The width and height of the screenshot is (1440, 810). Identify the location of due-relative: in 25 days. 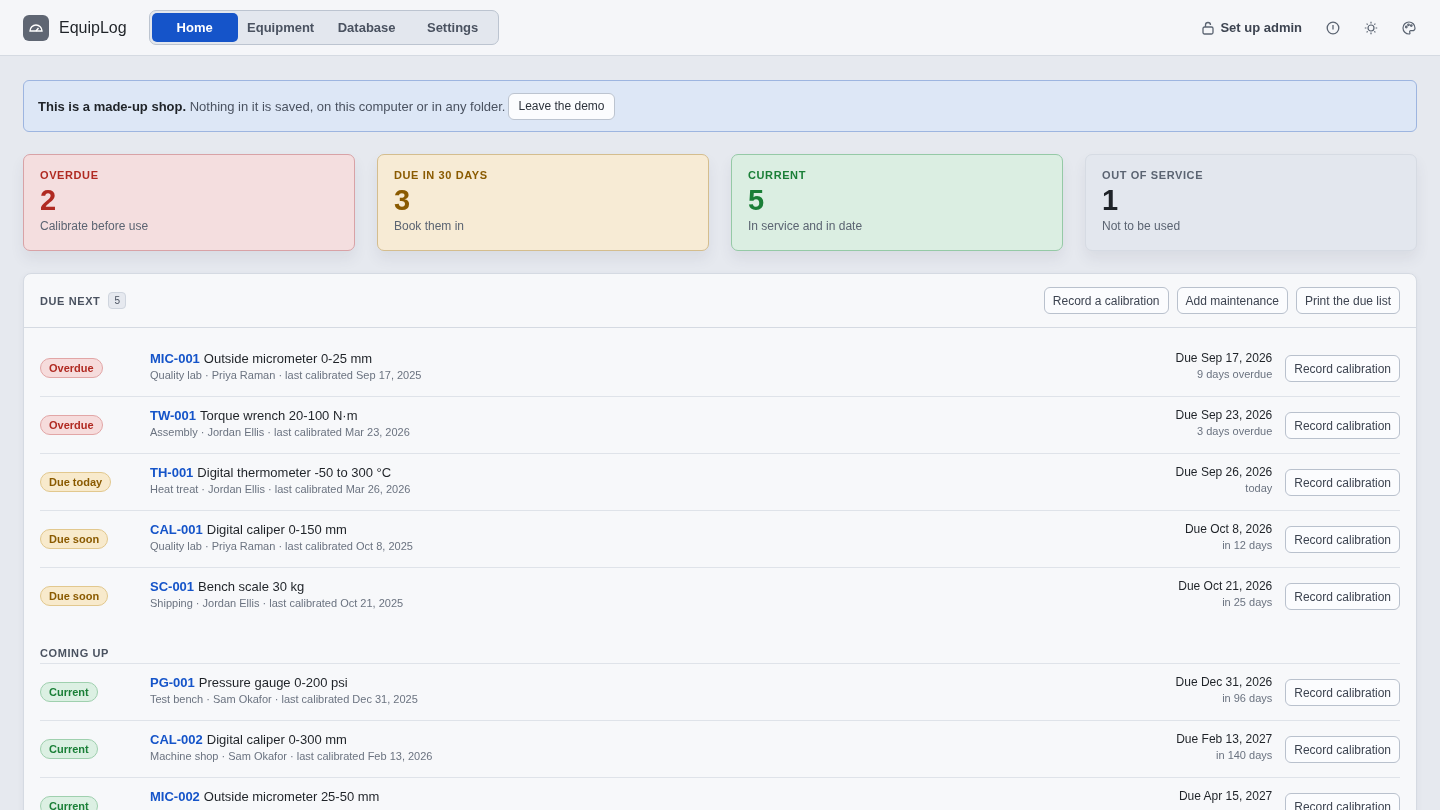
(1247, 602).